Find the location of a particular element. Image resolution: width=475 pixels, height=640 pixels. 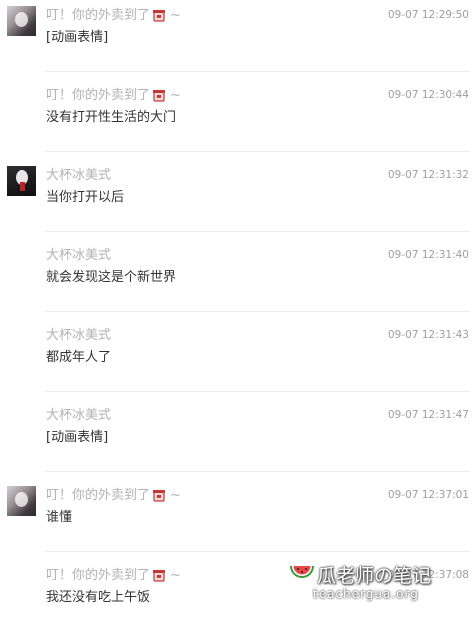

message-time: 09-07 12:37:01 is located at coordinates (428, 495).